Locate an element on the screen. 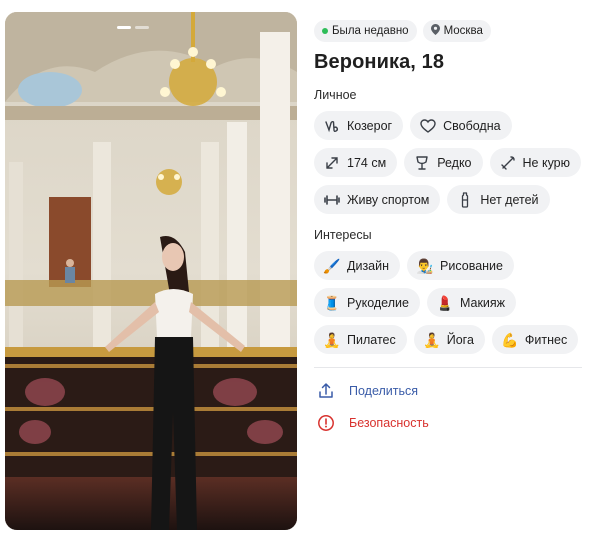  personal-chip-children: Нет детей is located at coordinates (498, 199).